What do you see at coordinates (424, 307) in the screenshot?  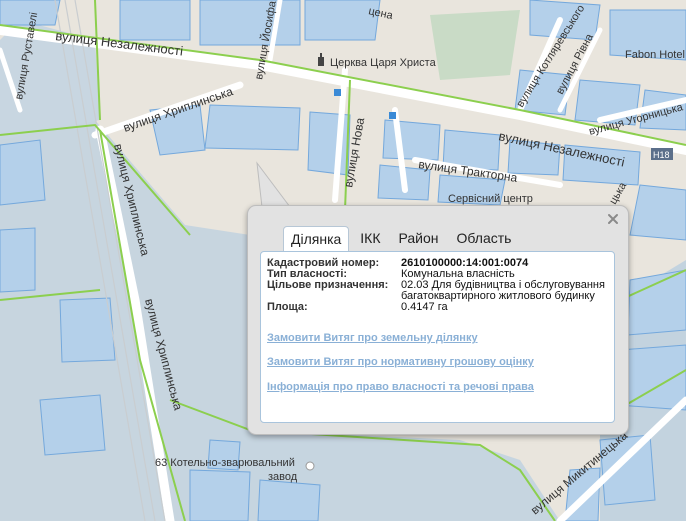 I see `field-value: 0.4147 га` at bounding box center [424, 307].